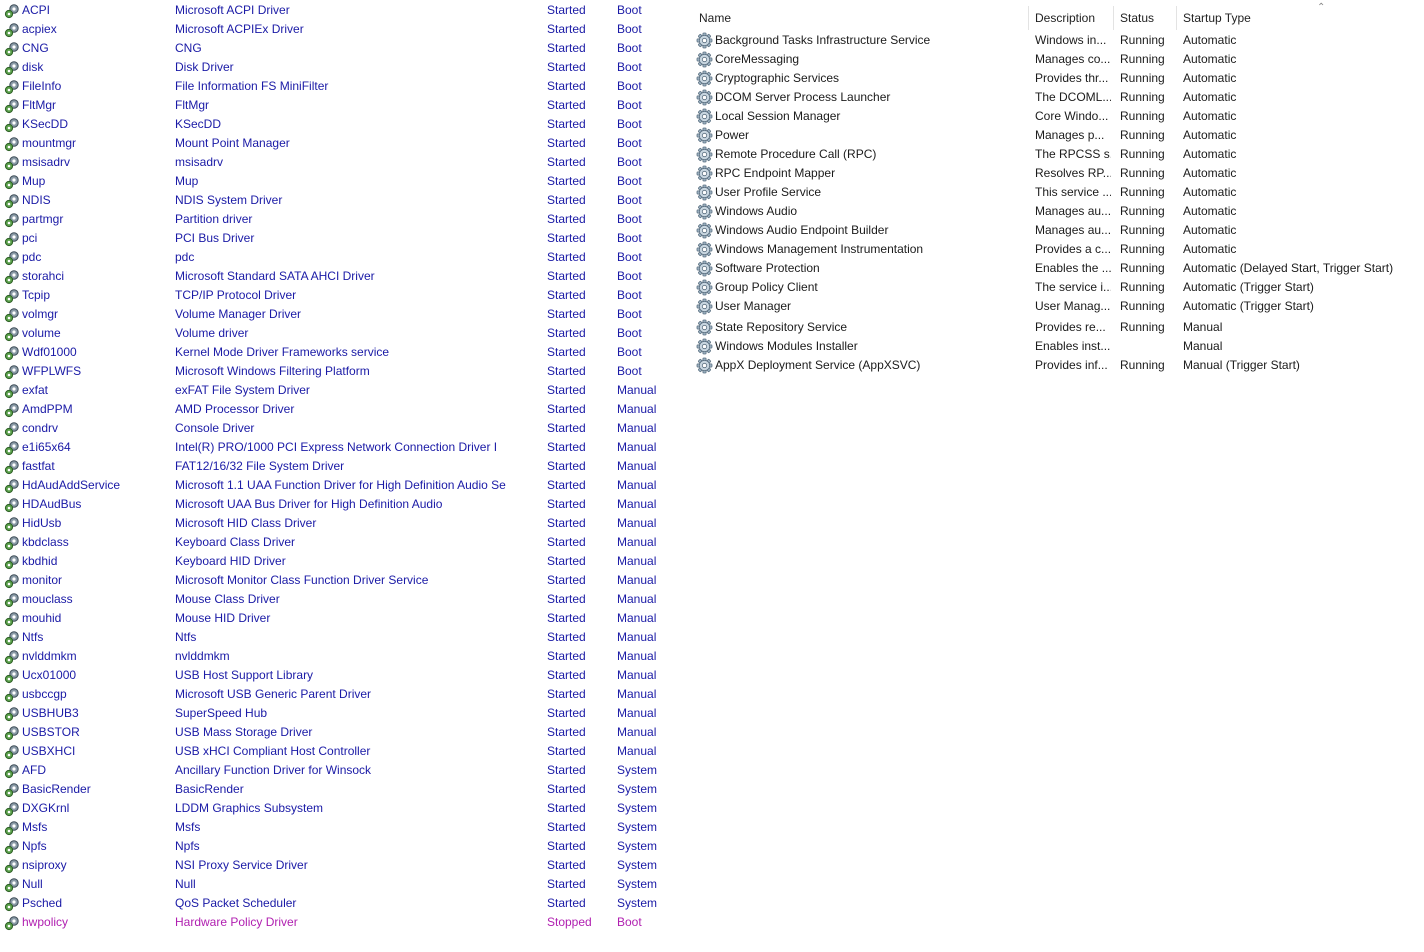  I want to click on gears-icon, so click(12, 410).